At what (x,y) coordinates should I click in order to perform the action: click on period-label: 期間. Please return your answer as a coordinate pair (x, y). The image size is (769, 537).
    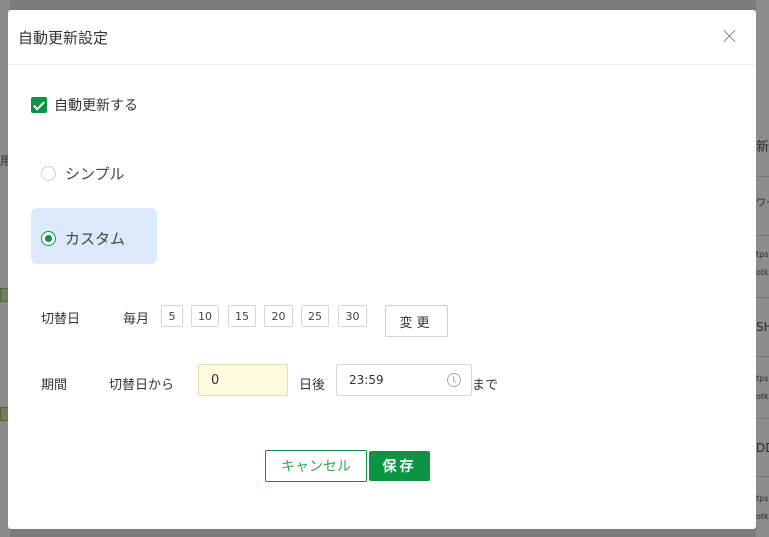
    Looking at the image, I should click on (54, 385).